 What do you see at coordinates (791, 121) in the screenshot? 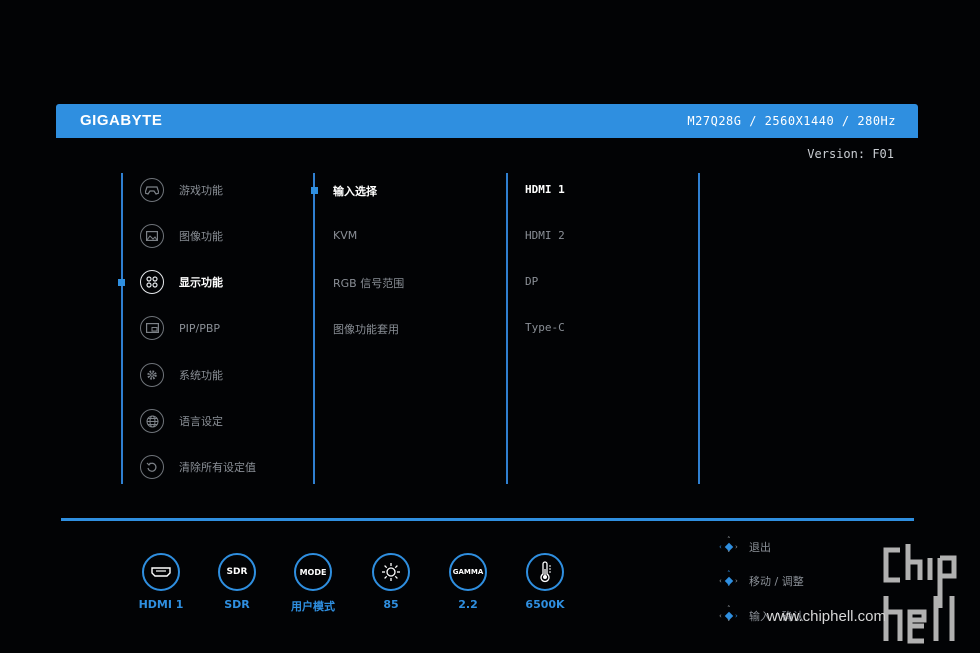
I see `model-info: M27Q28G / 2560X1440 / 280Hz` at bounding box center [791, 121].